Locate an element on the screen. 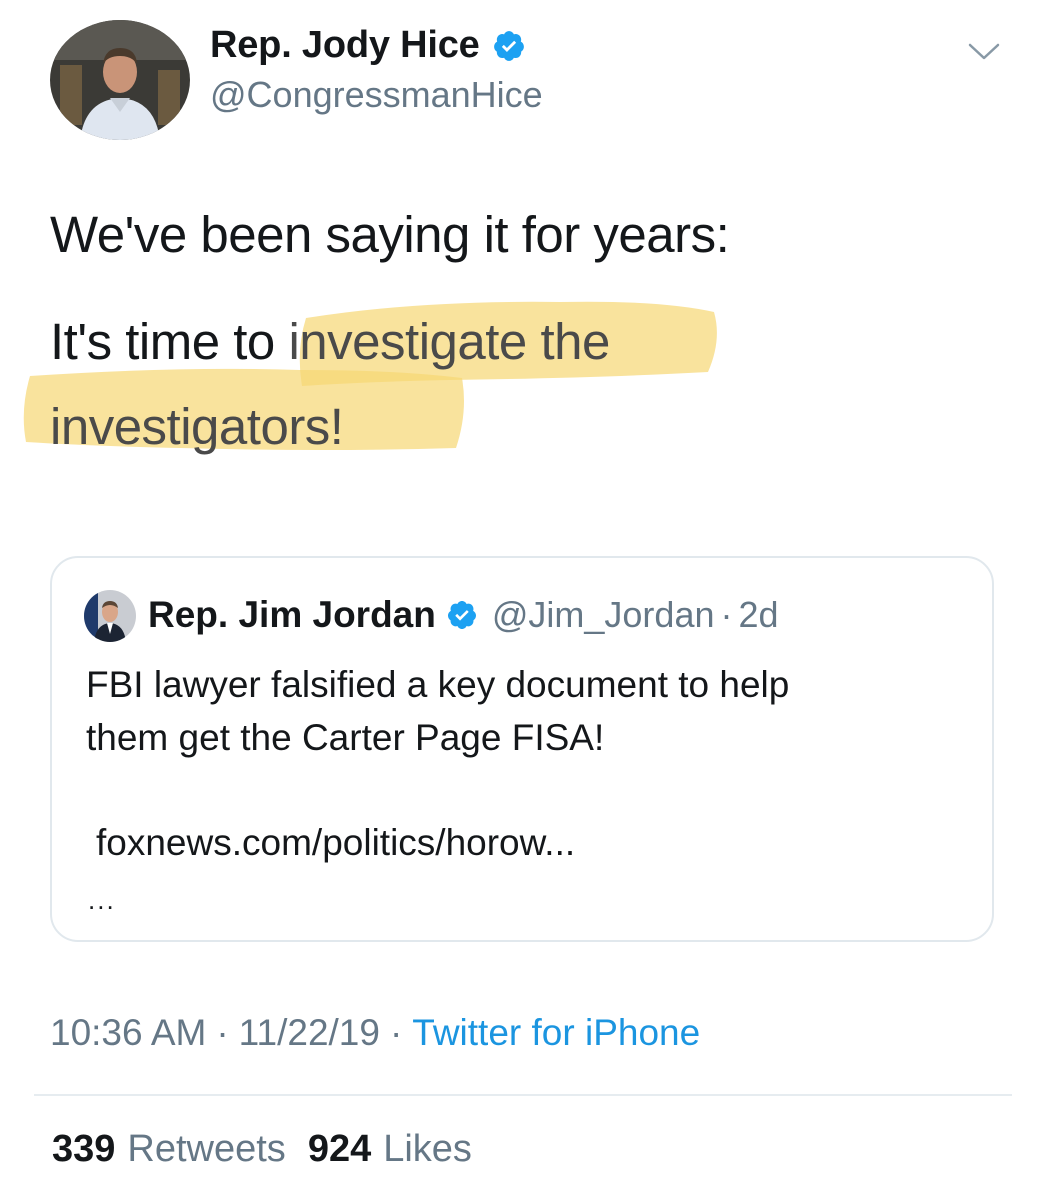 This screenshot has width=1047, height=1200. quoted-tweet-header: Rep. Jim Jordan @Jim_Jordan · 2d is located at coordinates (463, 615).